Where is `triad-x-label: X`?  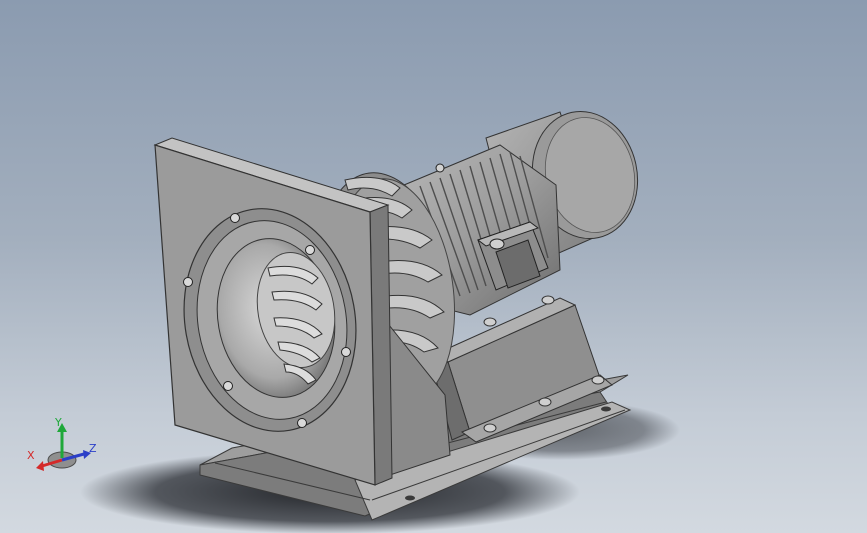
triad-x-label: X is located at coordinates (31, 455).